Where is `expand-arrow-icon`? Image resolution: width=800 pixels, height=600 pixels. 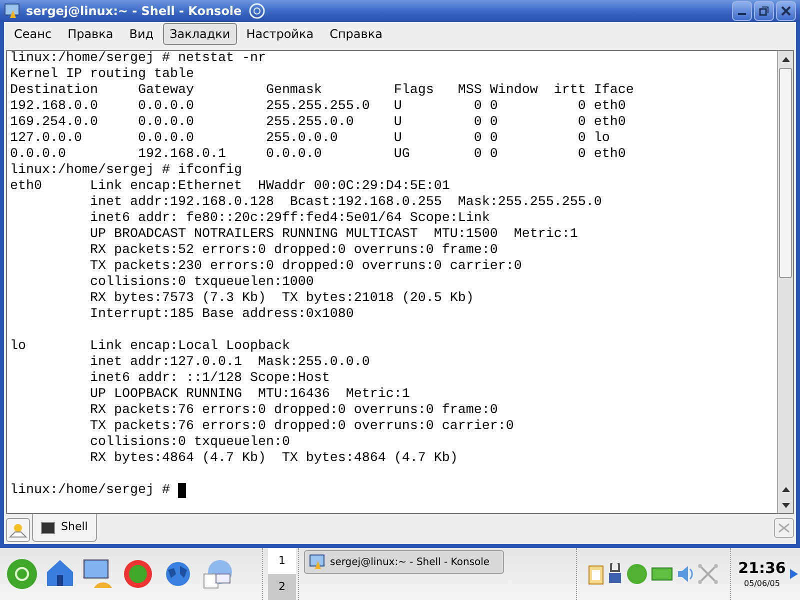
expand-arrow-icon is located at coordinates (794, 574).